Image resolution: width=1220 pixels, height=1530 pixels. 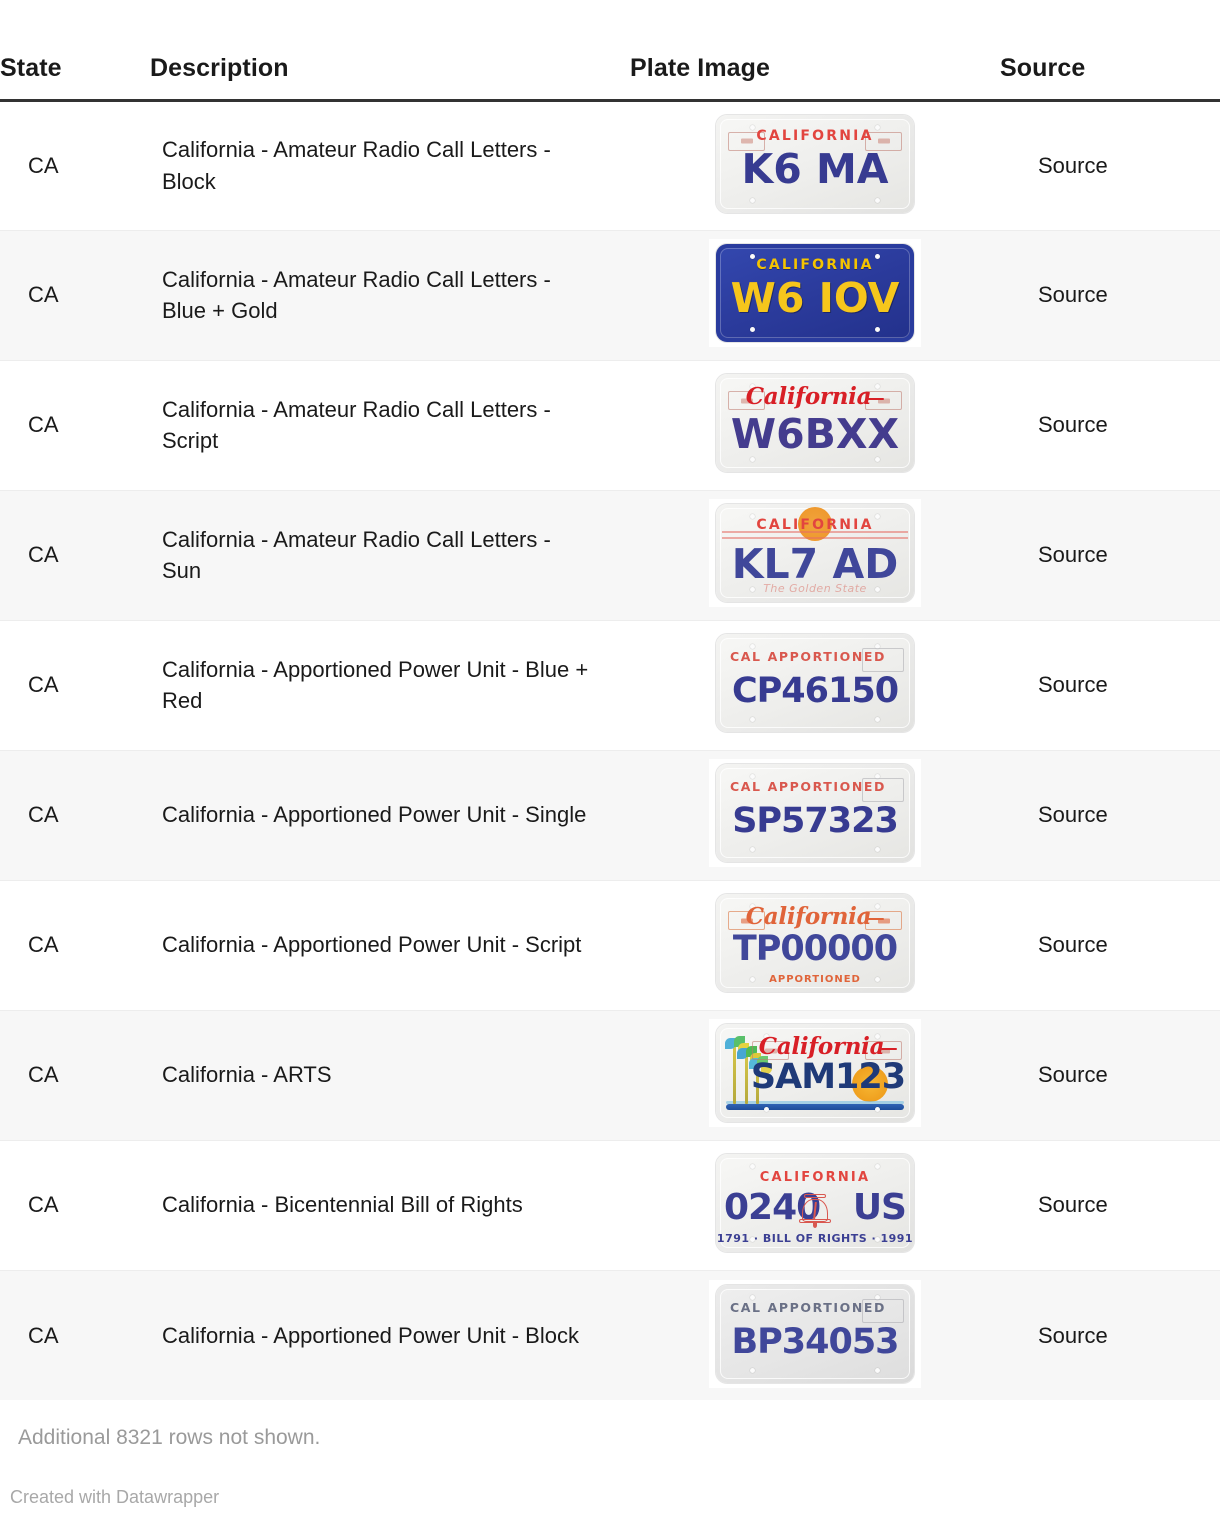 I want to click on table-header: State Description Plate Image Source, so click(x=610, y=51).